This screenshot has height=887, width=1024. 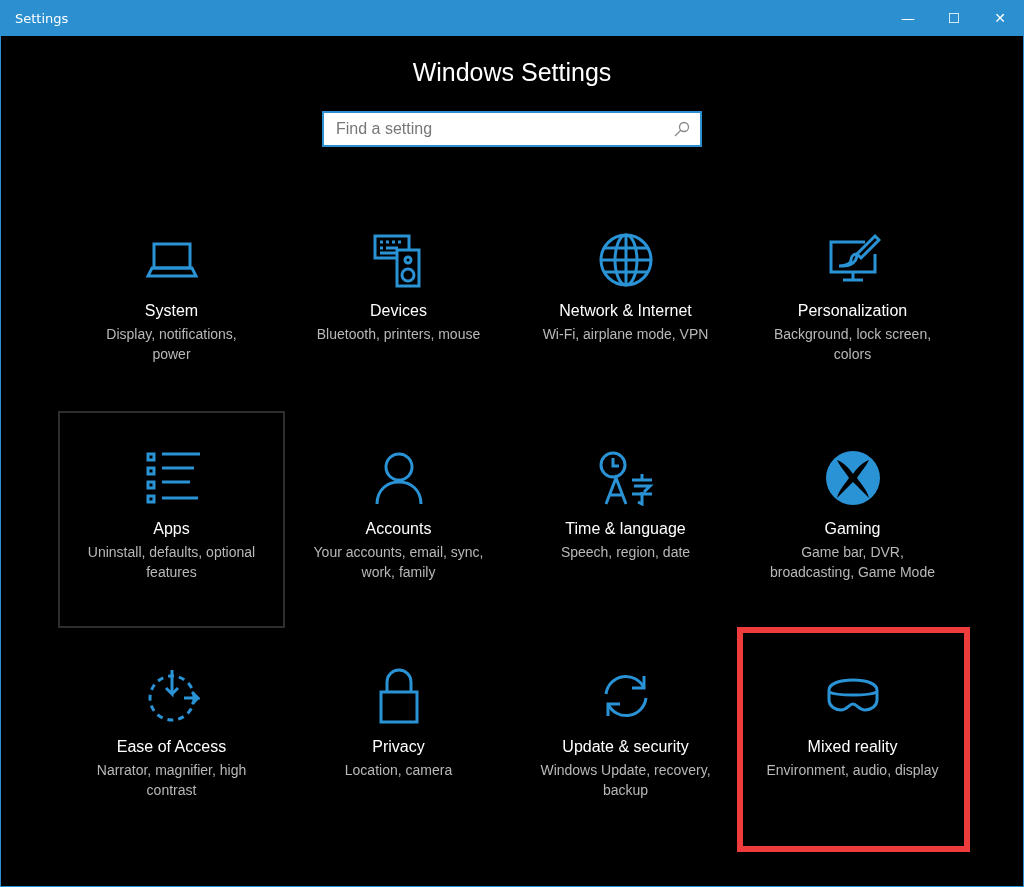 I want to click on close-button: ✕, so click(x=1000, y=18).